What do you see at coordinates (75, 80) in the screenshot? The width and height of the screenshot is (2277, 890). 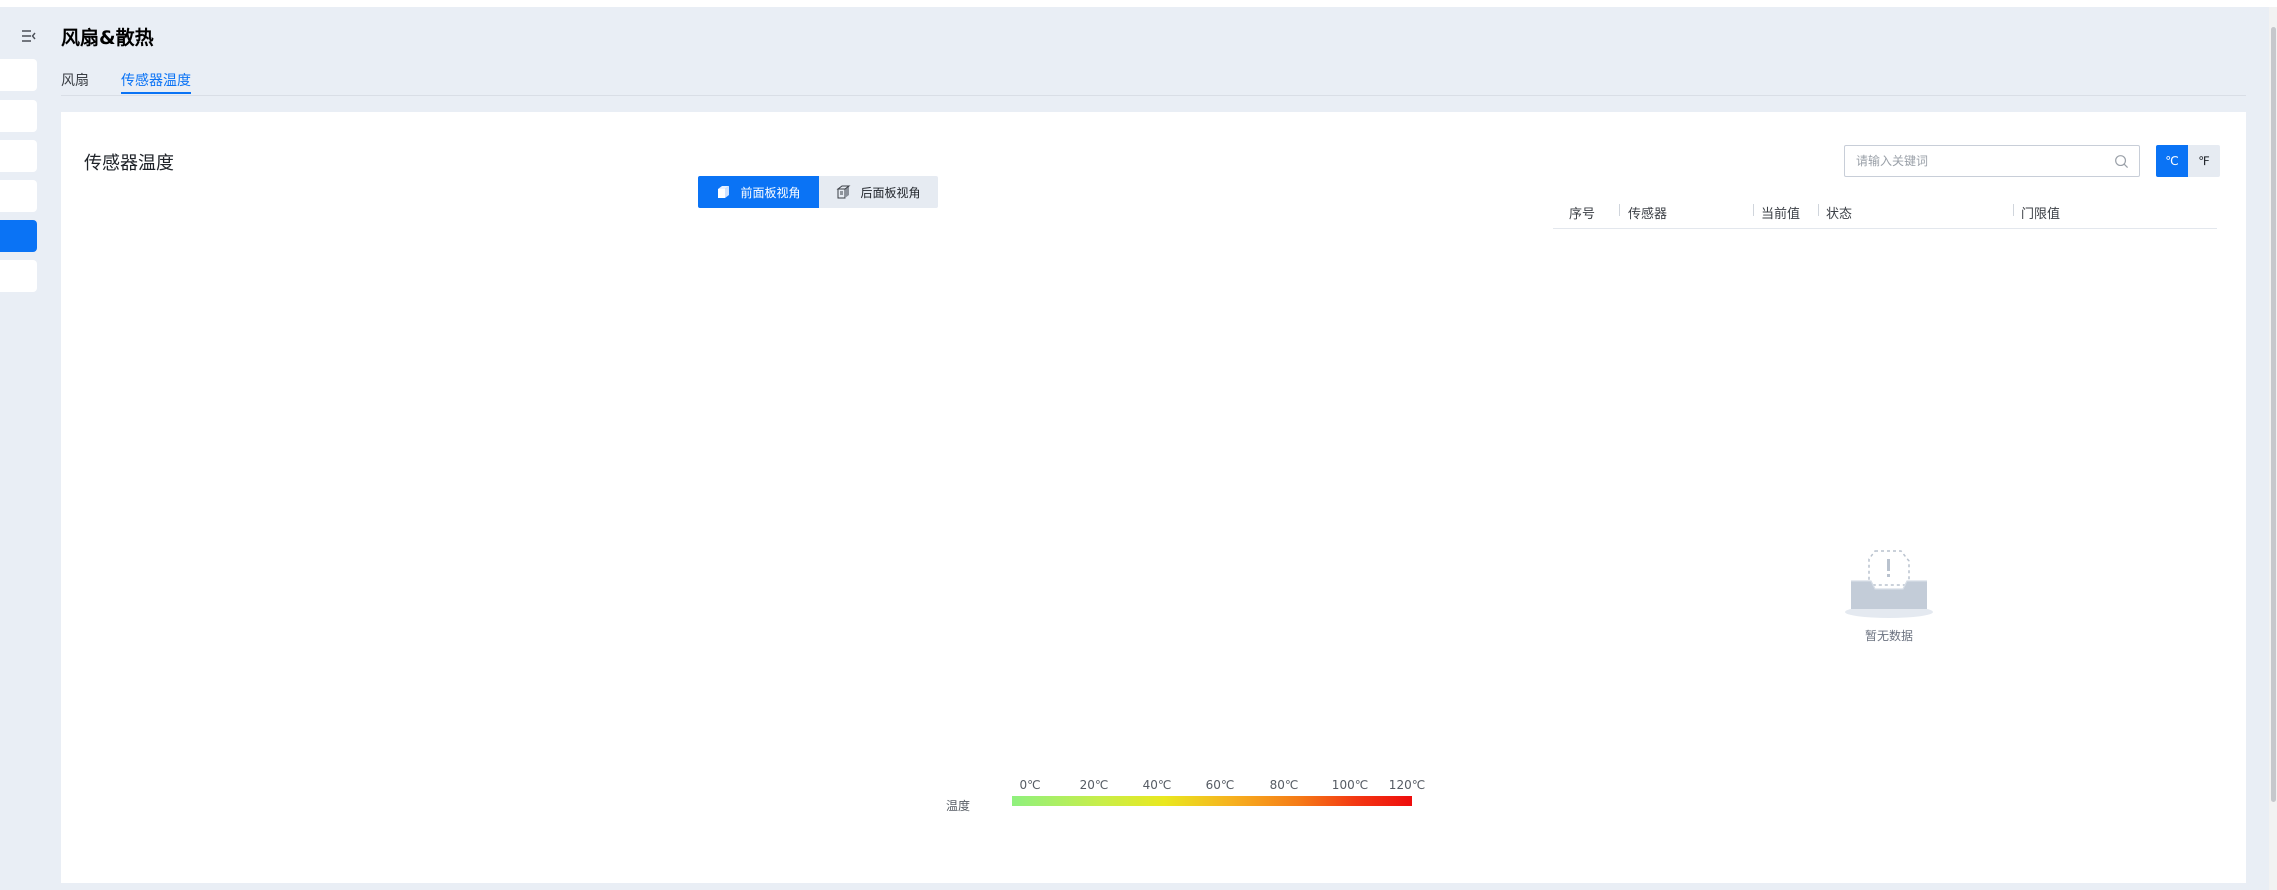 I see `tab-fan: 风扇` at bounding box center [75, 80].